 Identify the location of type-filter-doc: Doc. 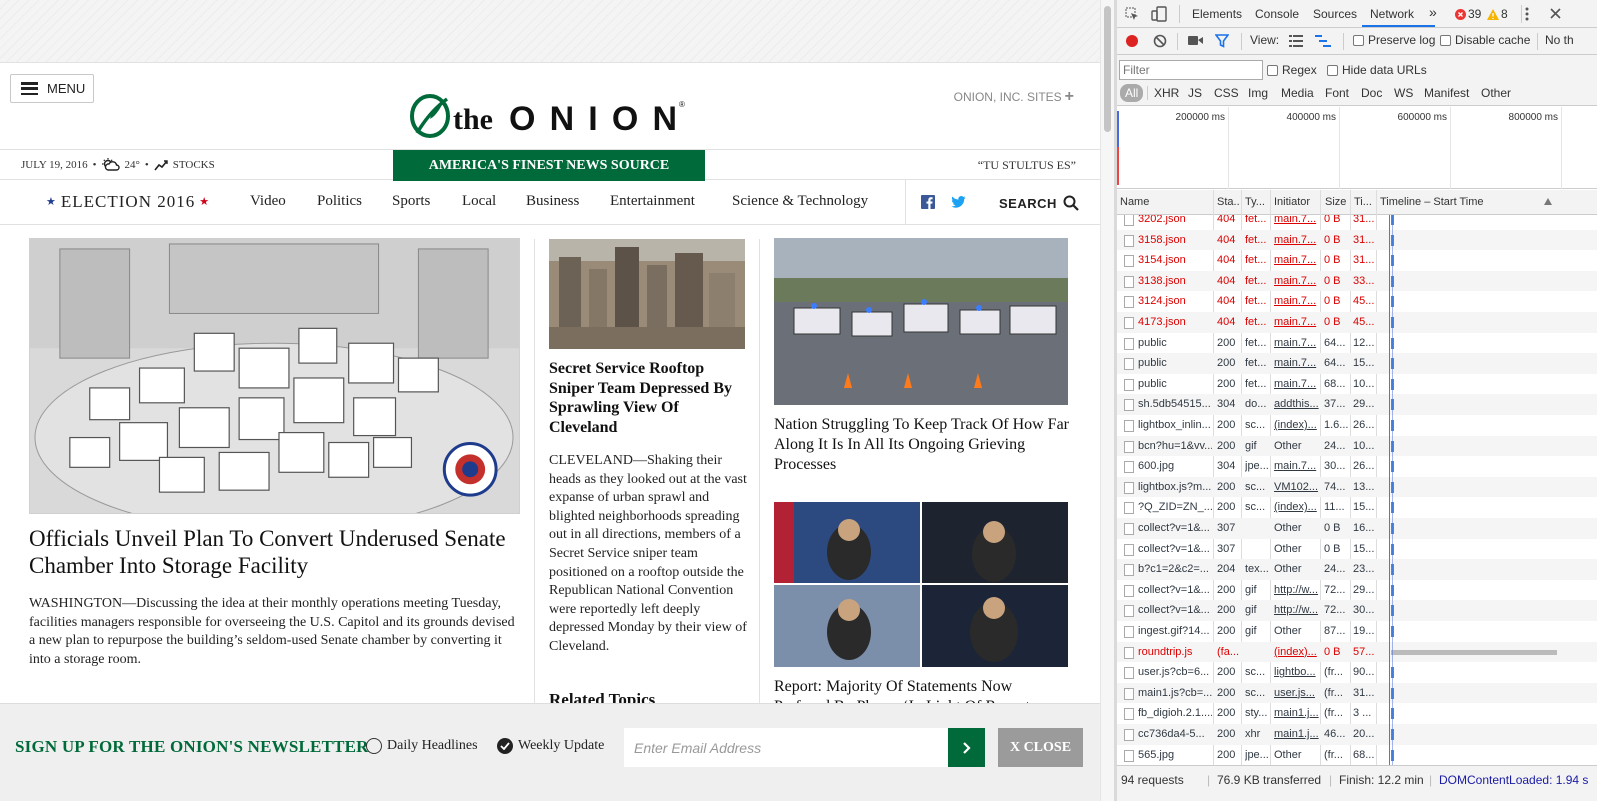
(1371, 93).